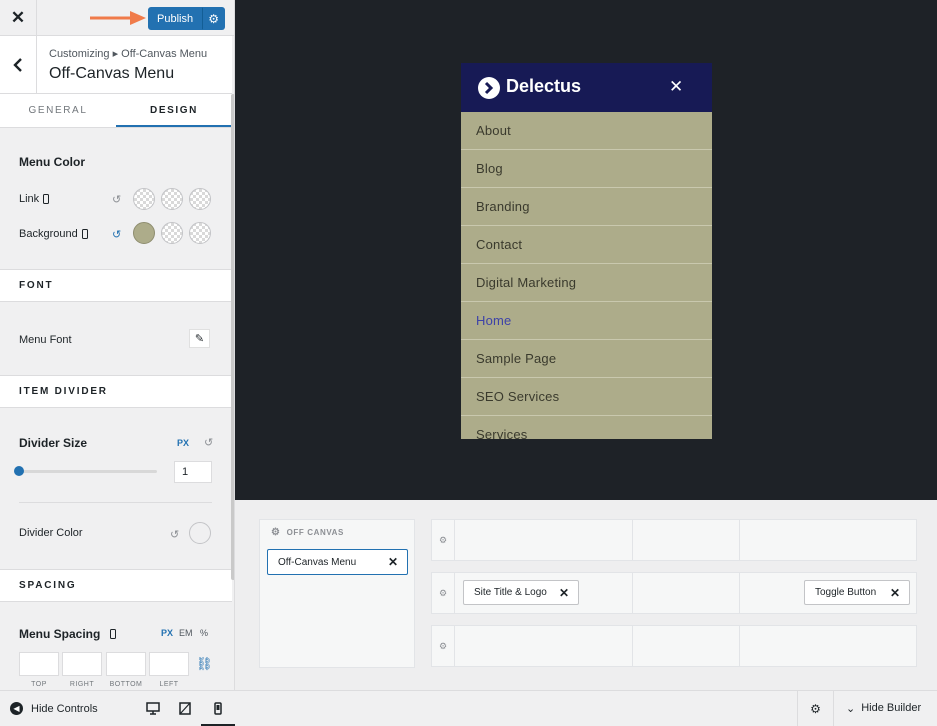 The height and width of the screenshot is (726, 937). Describe the element at coordinates (186, 633) in the screenshot. I see `spacing-unit-em: EM` at that location.